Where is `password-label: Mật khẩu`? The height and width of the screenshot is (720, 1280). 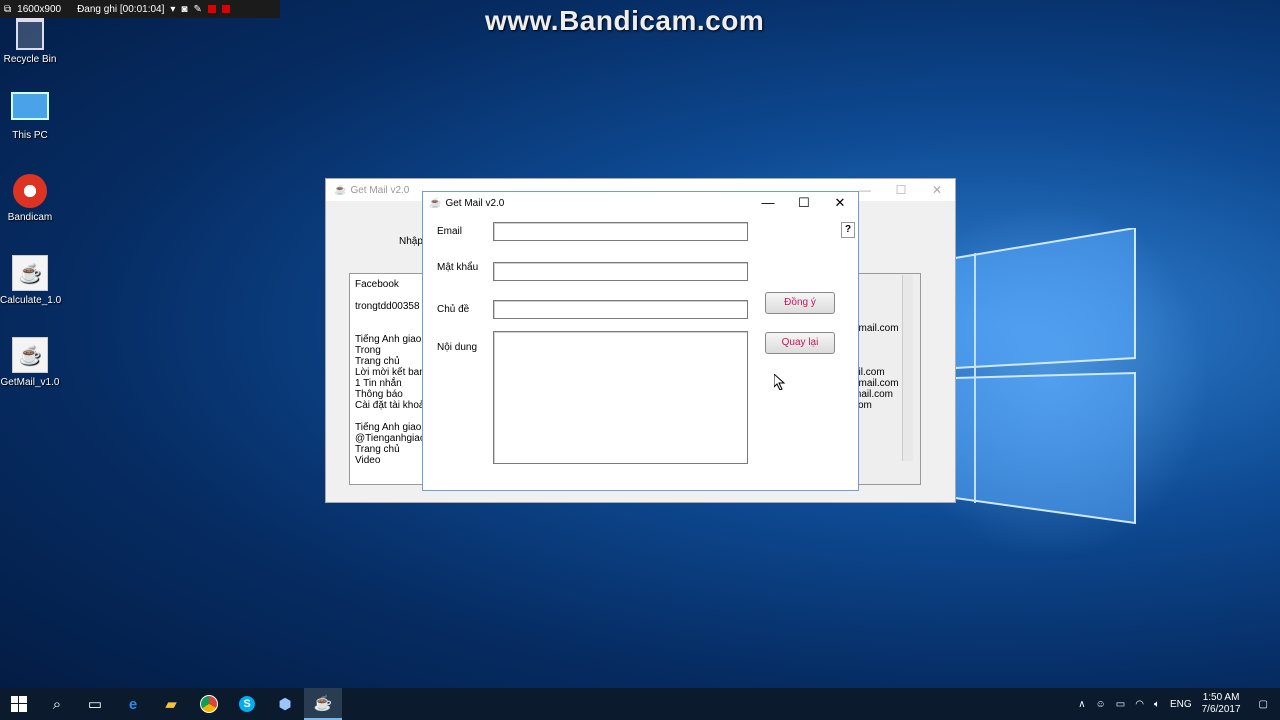
password-label: Mật khẩu is located at coordinates (458, 267).